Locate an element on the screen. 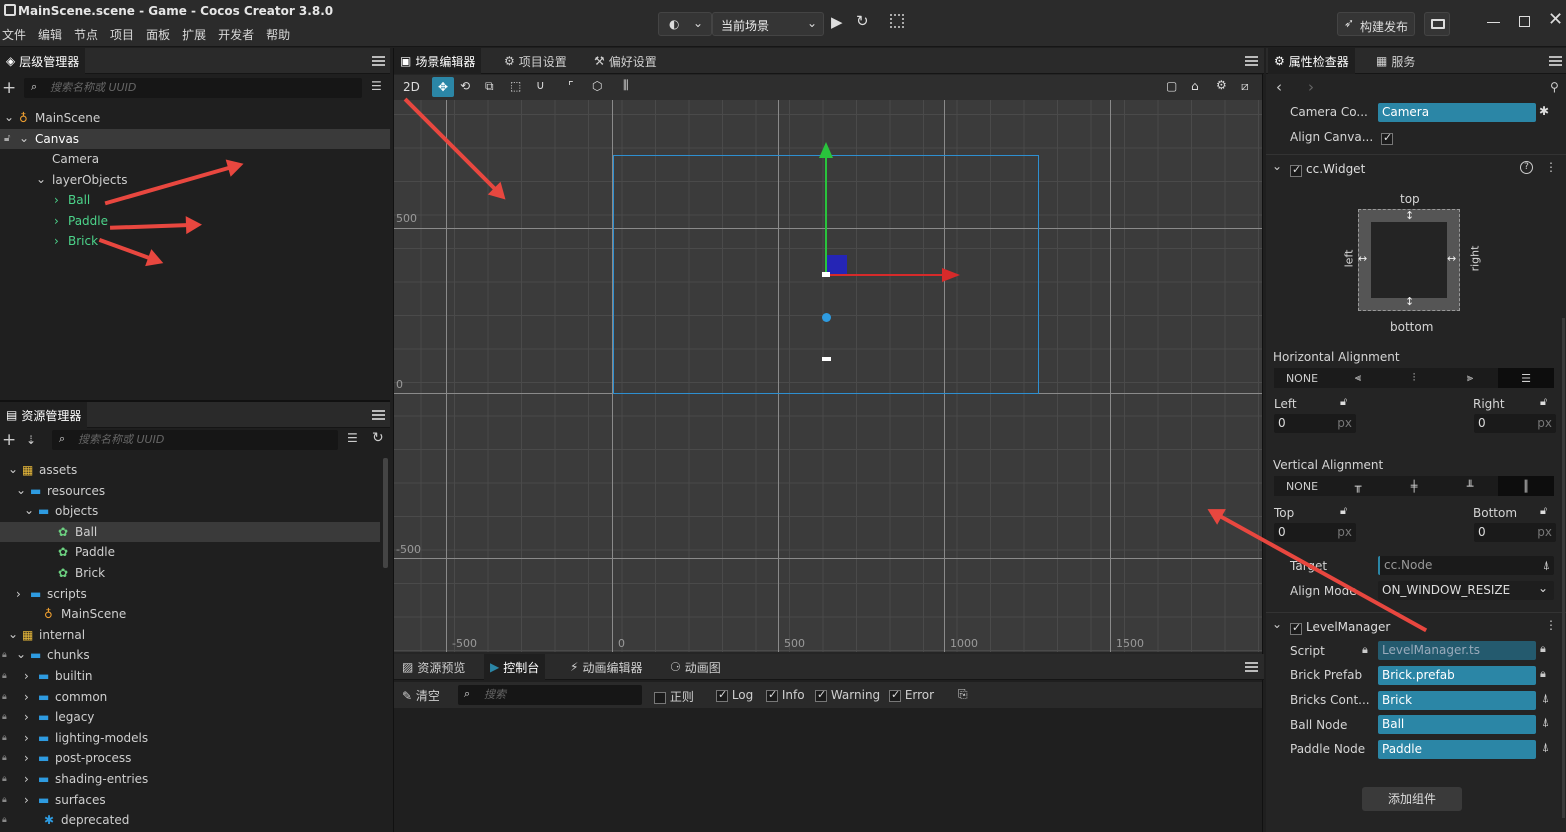 The height and width of the screenshot is (832, 1566). add-node-button: + is located at coordinates (9, 88).